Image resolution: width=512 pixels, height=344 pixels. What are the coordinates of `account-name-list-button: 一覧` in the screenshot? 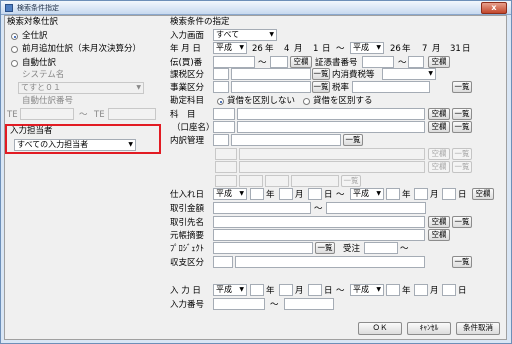 It's located at (462, 127).